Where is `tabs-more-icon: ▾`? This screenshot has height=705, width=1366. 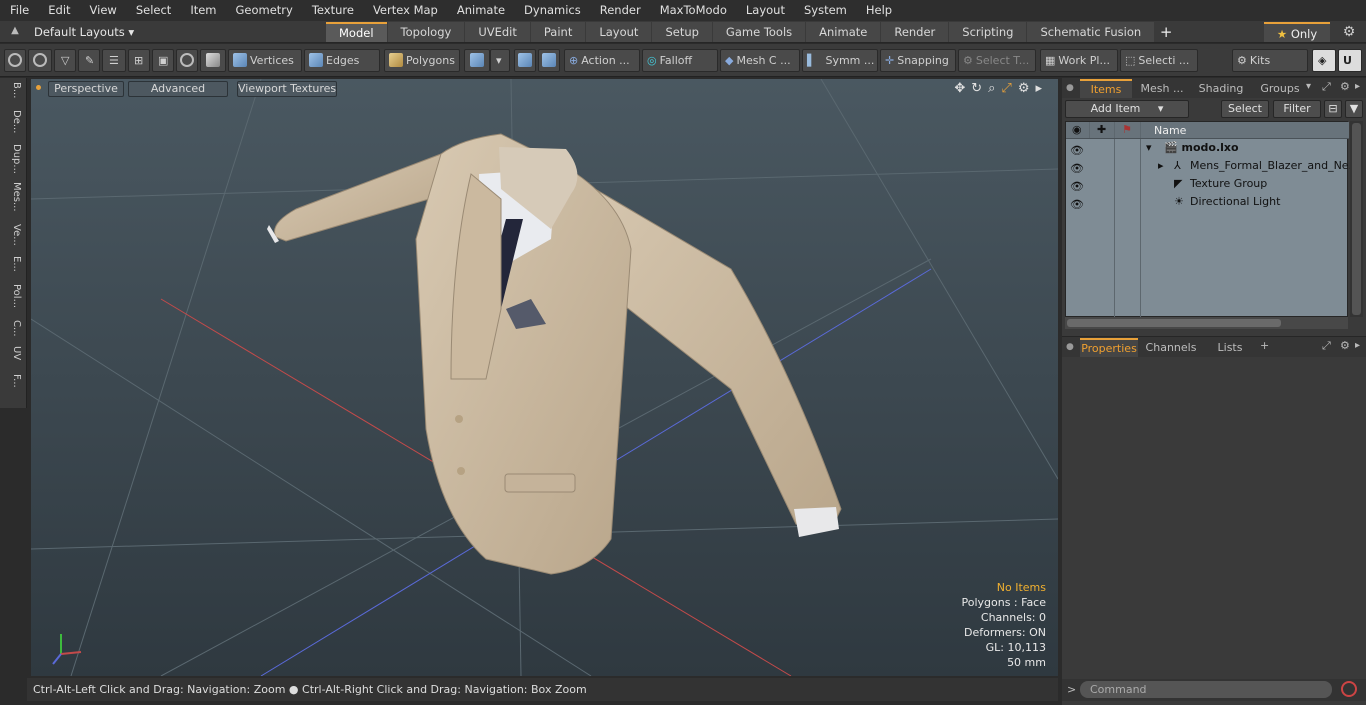 tabs-more-icon: ▾ is located at coordinates (1308, 86).